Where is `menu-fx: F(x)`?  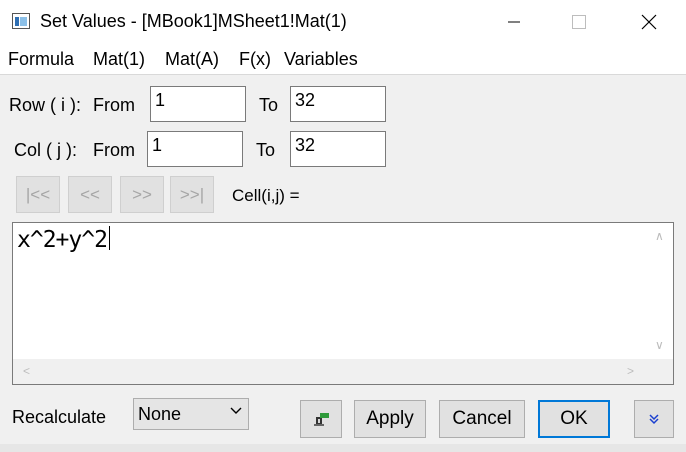 menu-fx: F(x) is located at coordinates (255, 59).